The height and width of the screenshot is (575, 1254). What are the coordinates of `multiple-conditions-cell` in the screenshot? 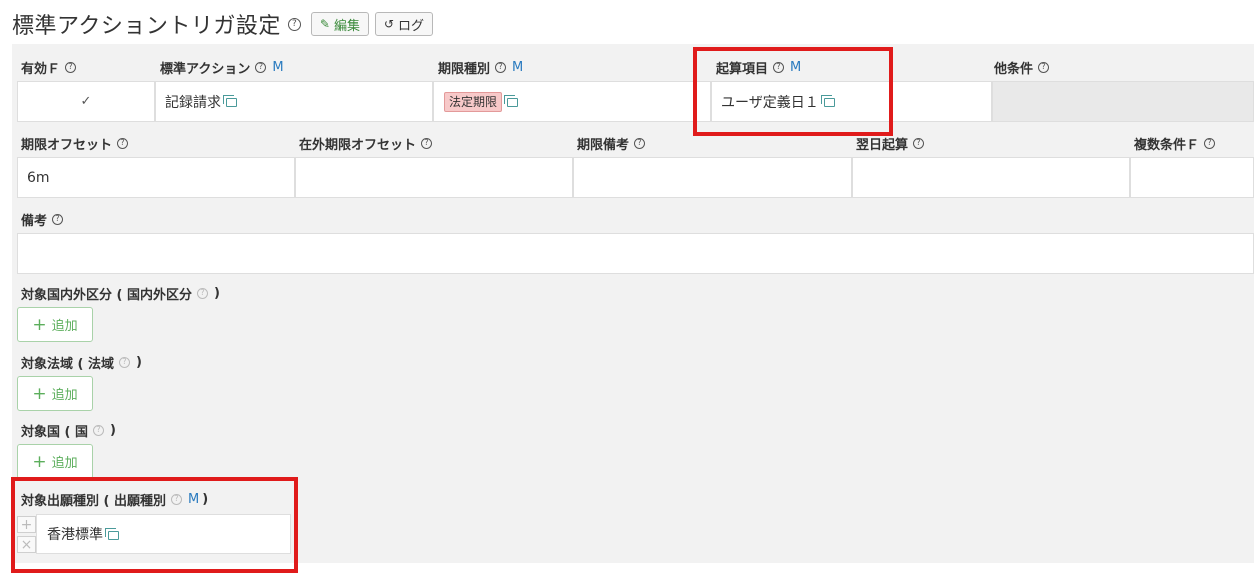 It's located at (1192, 177).